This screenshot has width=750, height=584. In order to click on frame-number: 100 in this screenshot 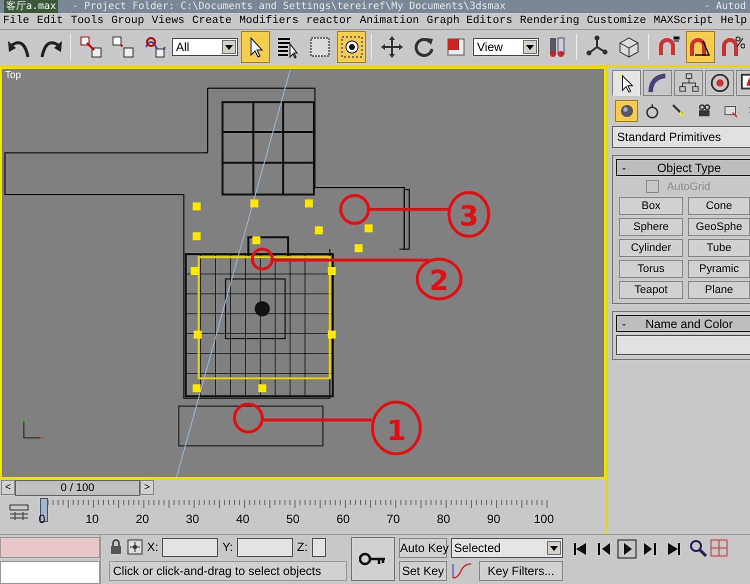, I will do `click(543, 519)`.